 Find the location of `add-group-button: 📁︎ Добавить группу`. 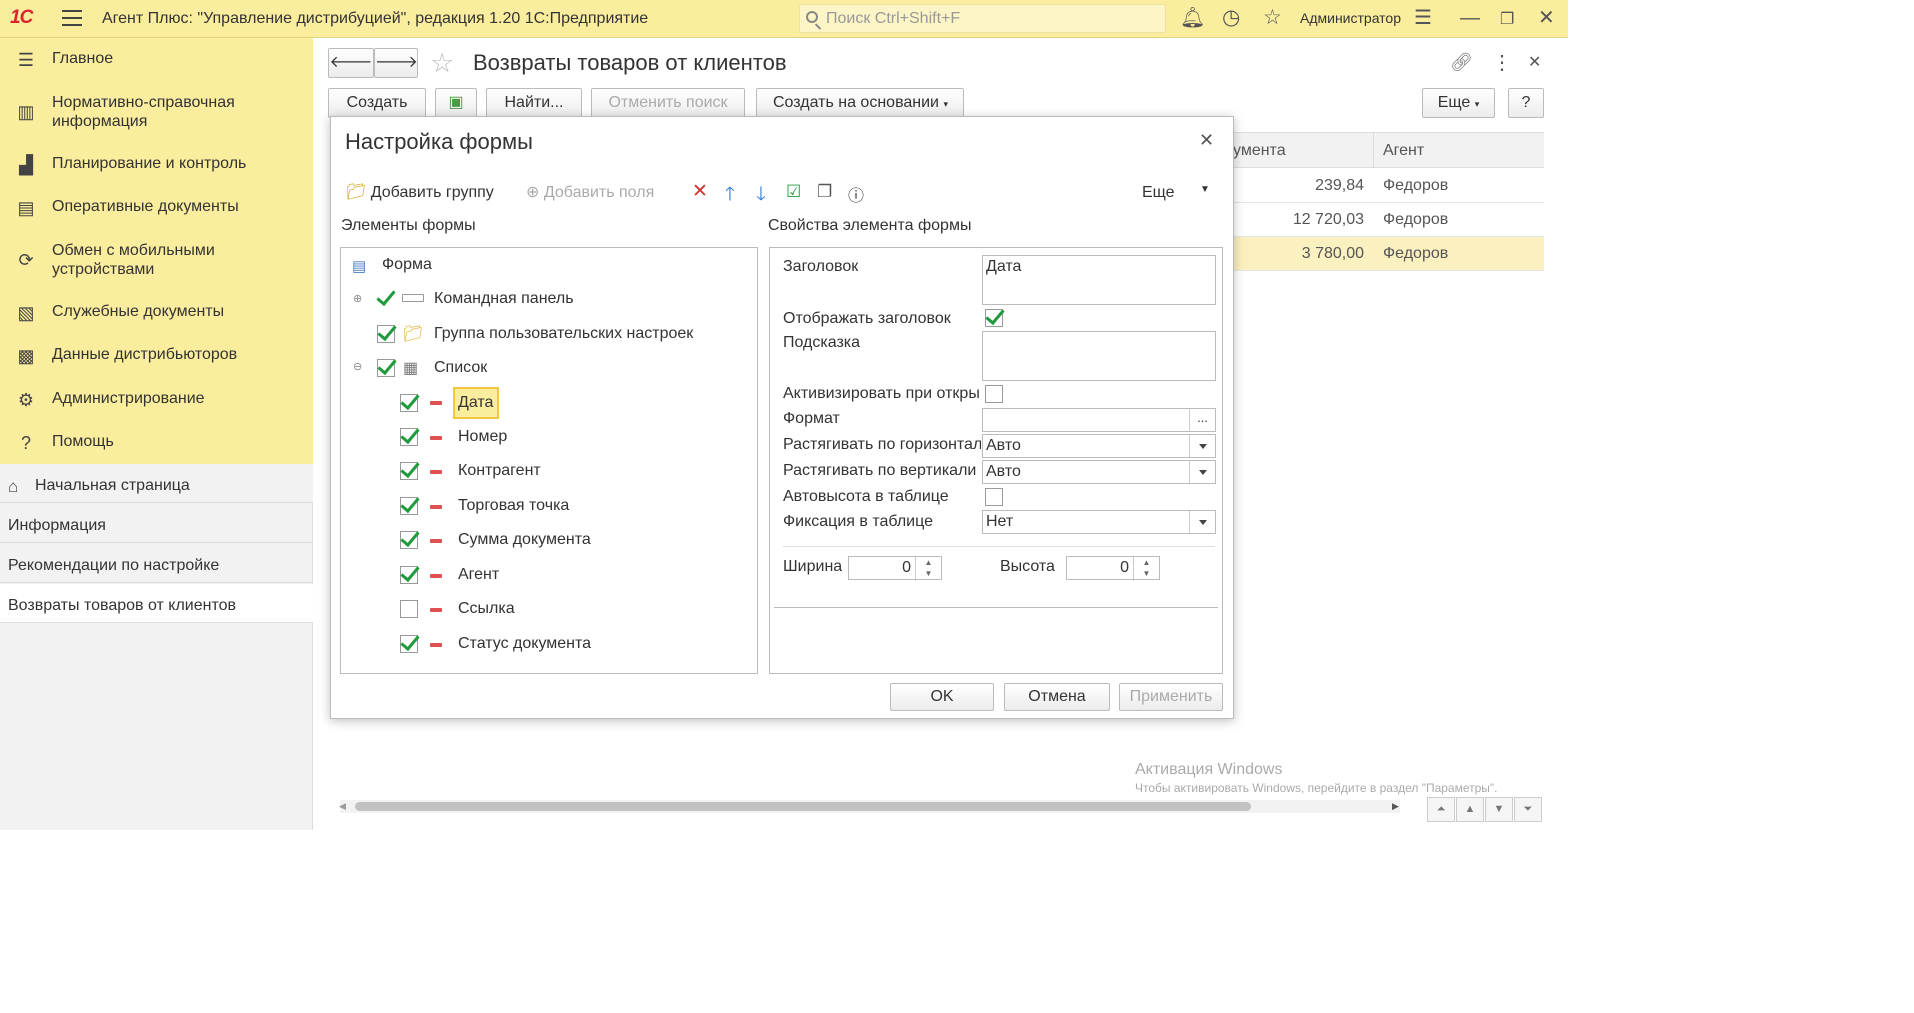

add-group-button: 📁︎ Добавить группу is located at coordinates (420, 192).